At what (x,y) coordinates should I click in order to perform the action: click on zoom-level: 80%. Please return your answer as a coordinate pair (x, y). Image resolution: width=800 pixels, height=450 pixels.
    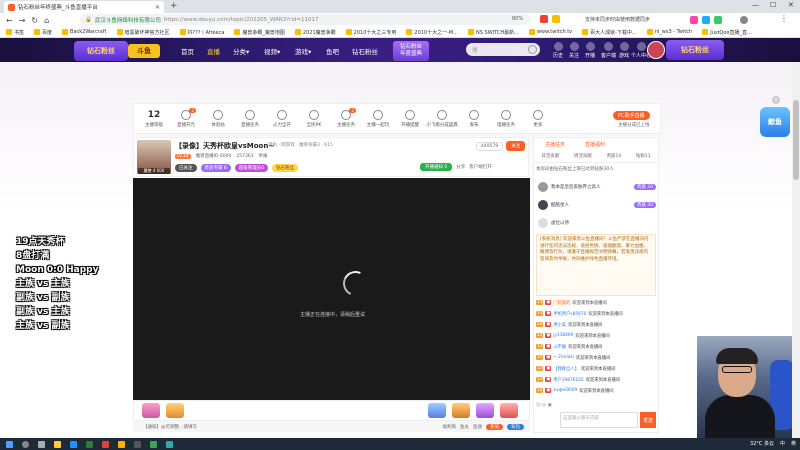
    Looking at the image, I should click on (517, 19).